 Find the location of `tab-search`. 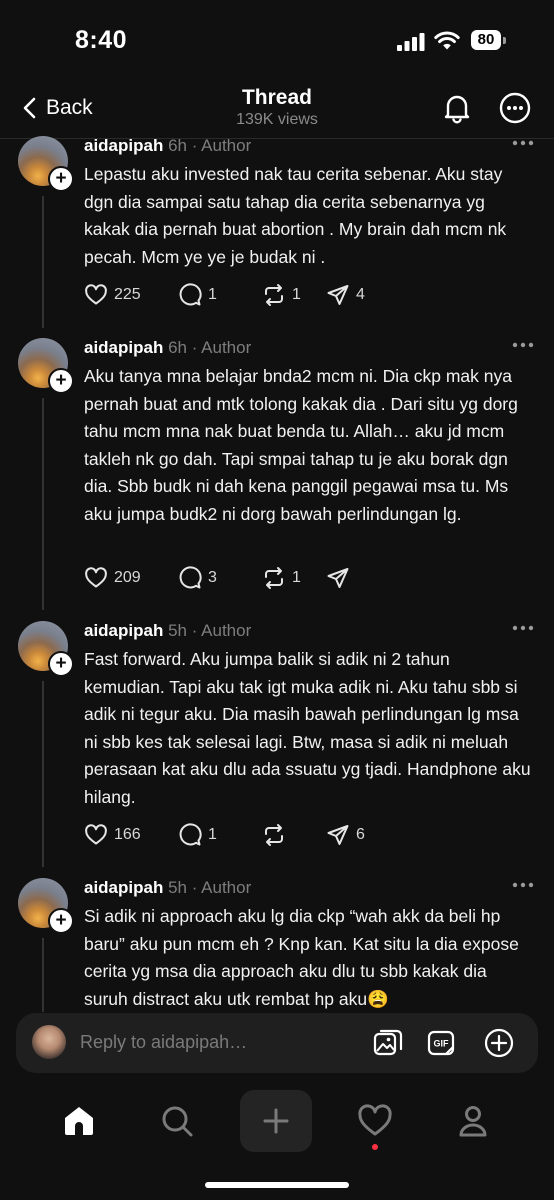

tab-search is located at coordinates (177, 1121).